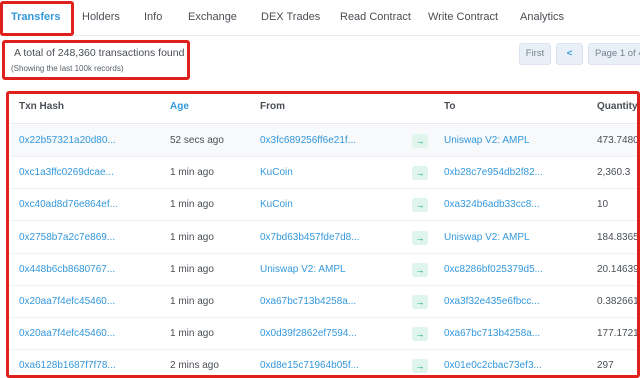 The width and height of the screenshot is (640, 378). Describe the element at coordinates (618, 301) in the screenshot. I see `quantity-cell: 0.382661` at that location.